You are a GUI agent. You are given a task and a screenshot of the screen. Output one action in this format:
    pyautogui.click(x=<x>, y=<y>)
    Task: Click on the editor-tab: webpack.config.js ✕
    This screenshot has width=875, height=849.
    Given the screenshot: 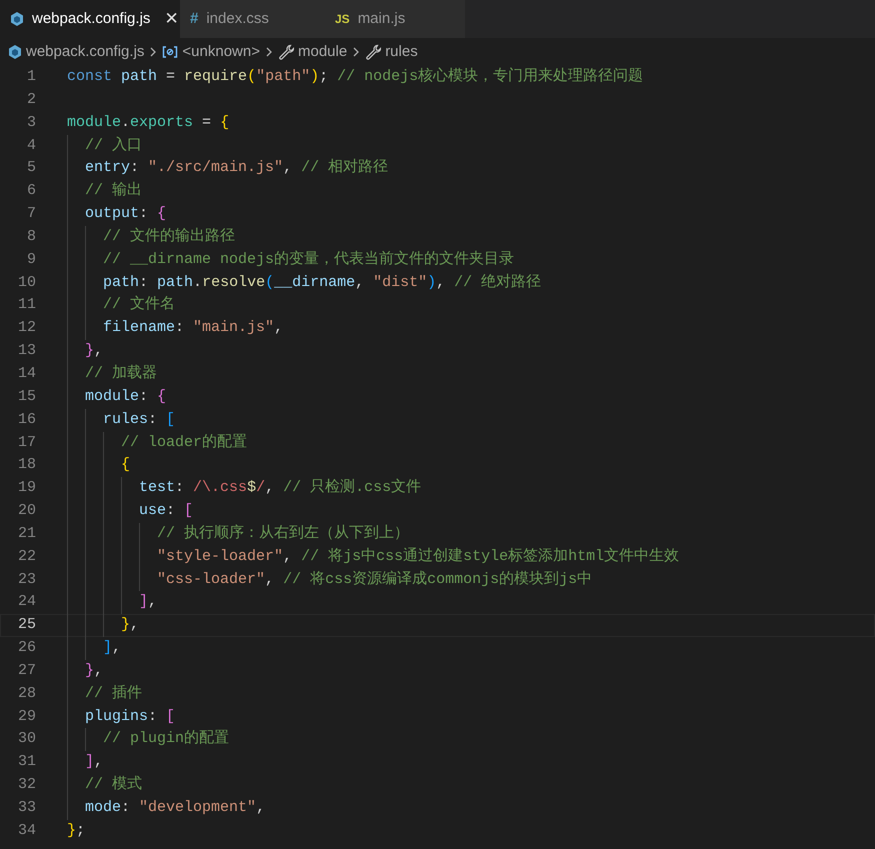 What is the action you would take?
    pyautogui.click(x=90, y=19)
    